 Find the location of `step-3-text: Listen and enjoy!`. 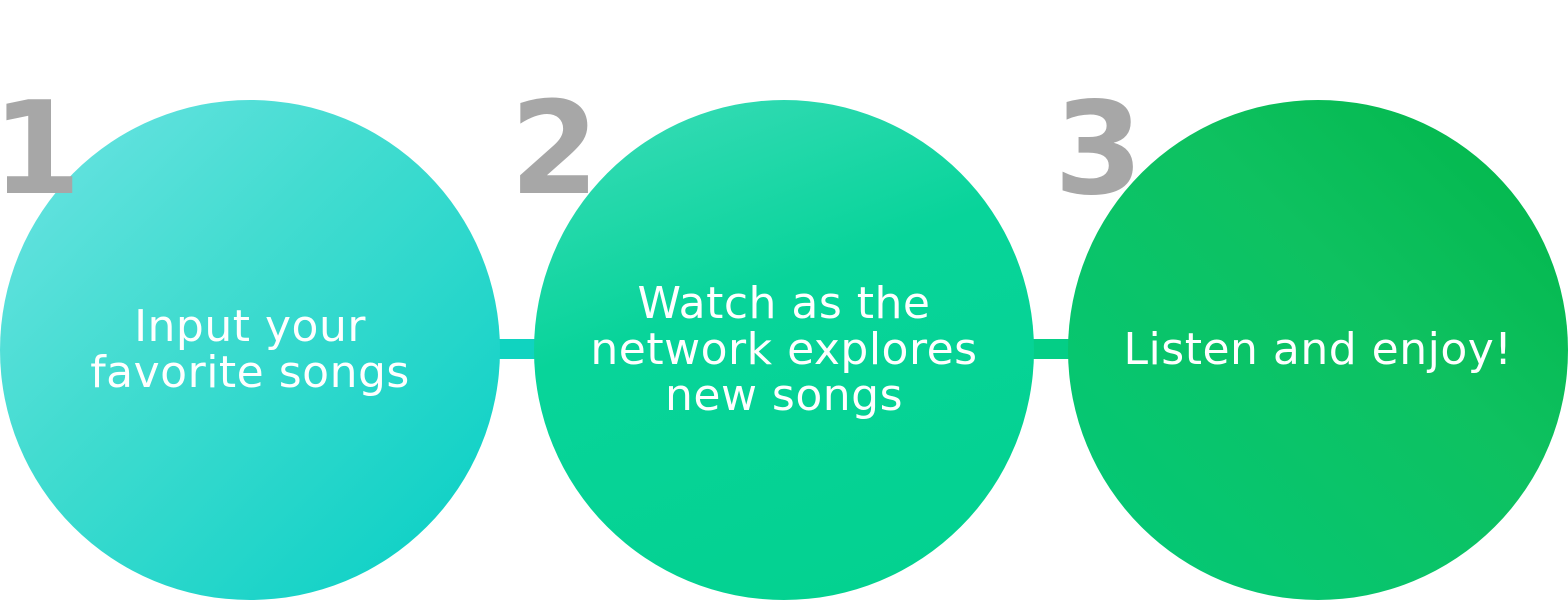

step-3-text: Listen and enjoy! is located at coordinates (1318, 350).